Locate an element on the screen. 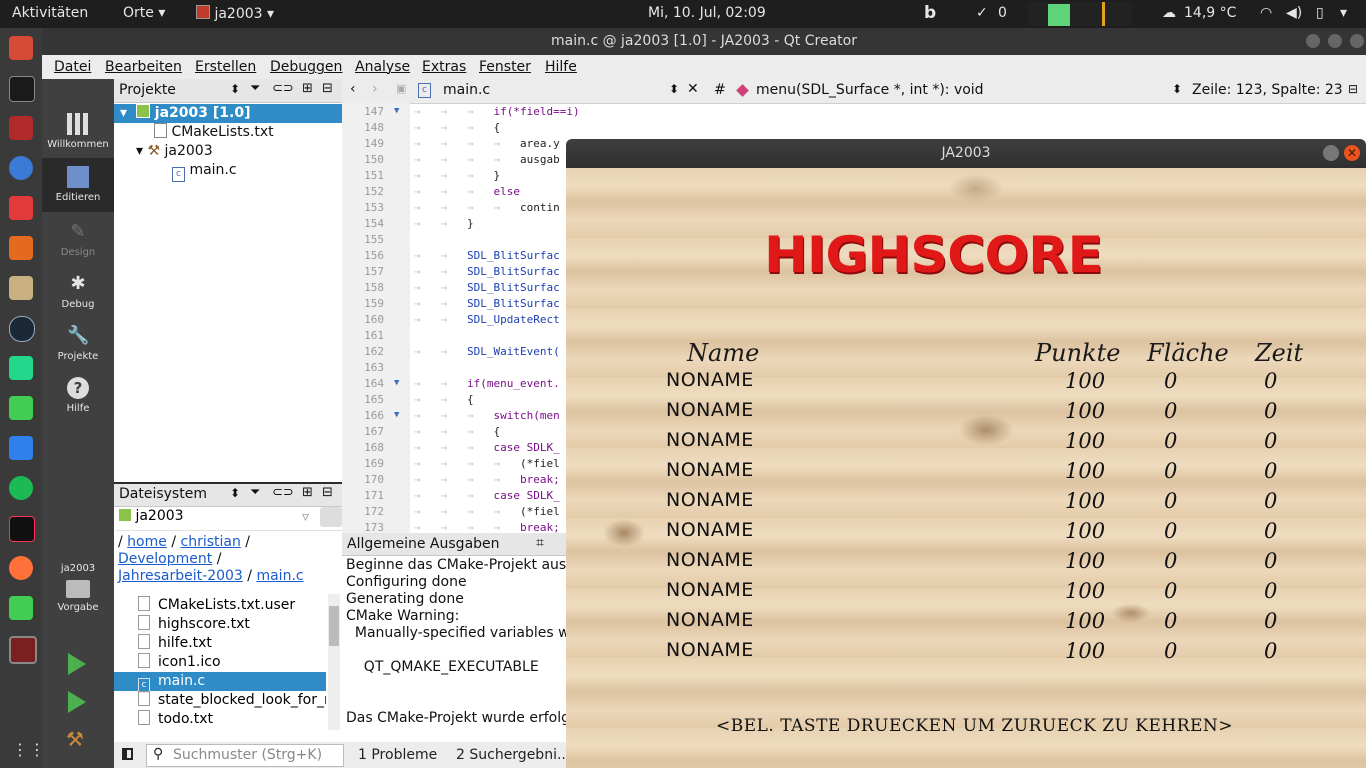 The height and width of the screenshot is (768, 1366). sidebar-toggle-icon is located at coordinates (127, 754).